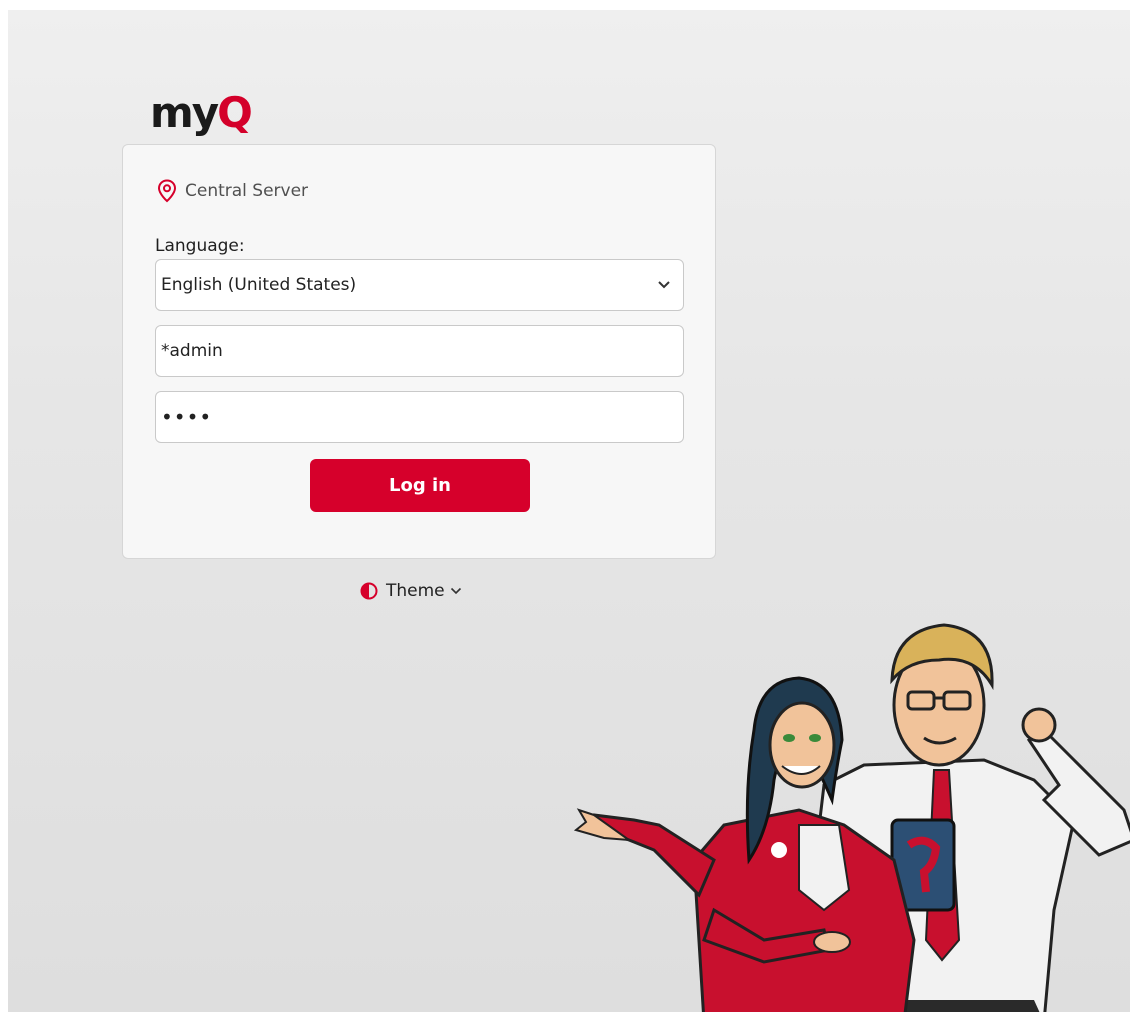 The height and width of the screenshot is (1012, 1130). Describe the element at coordinates (369, 591) in the screenshot. I see `half-circle-icon` at that location.